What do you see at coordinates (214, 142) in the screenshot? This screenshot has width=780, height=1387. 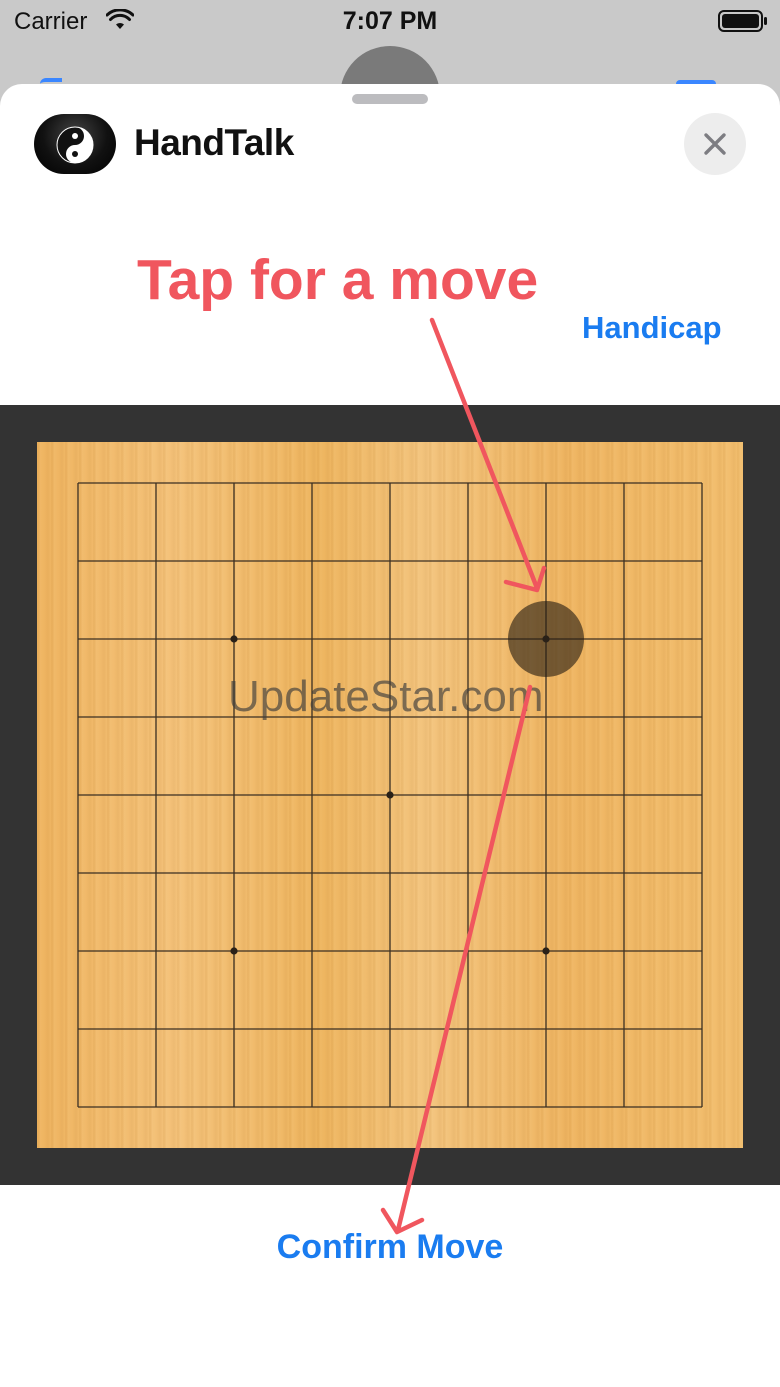 I see `app-title: HandTalk` at bounding box center [214, 142].